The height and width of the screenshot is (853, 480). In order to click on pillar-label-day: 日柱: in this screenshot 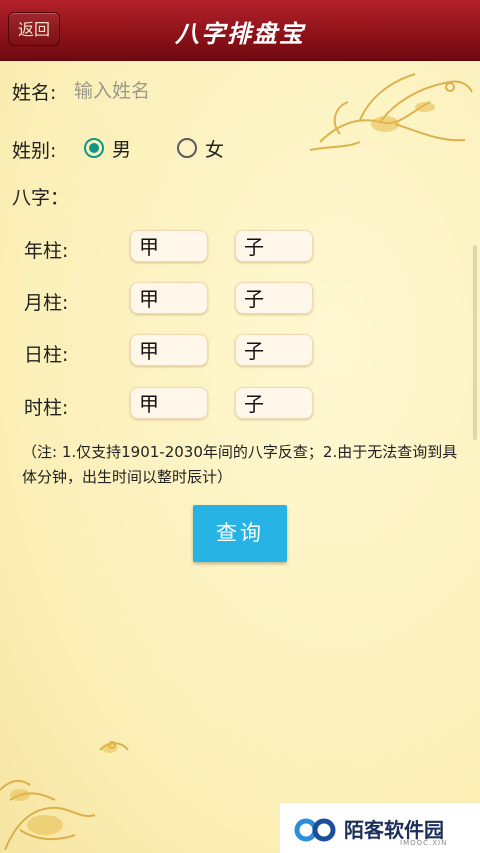, I will do `click(46, 355)`.